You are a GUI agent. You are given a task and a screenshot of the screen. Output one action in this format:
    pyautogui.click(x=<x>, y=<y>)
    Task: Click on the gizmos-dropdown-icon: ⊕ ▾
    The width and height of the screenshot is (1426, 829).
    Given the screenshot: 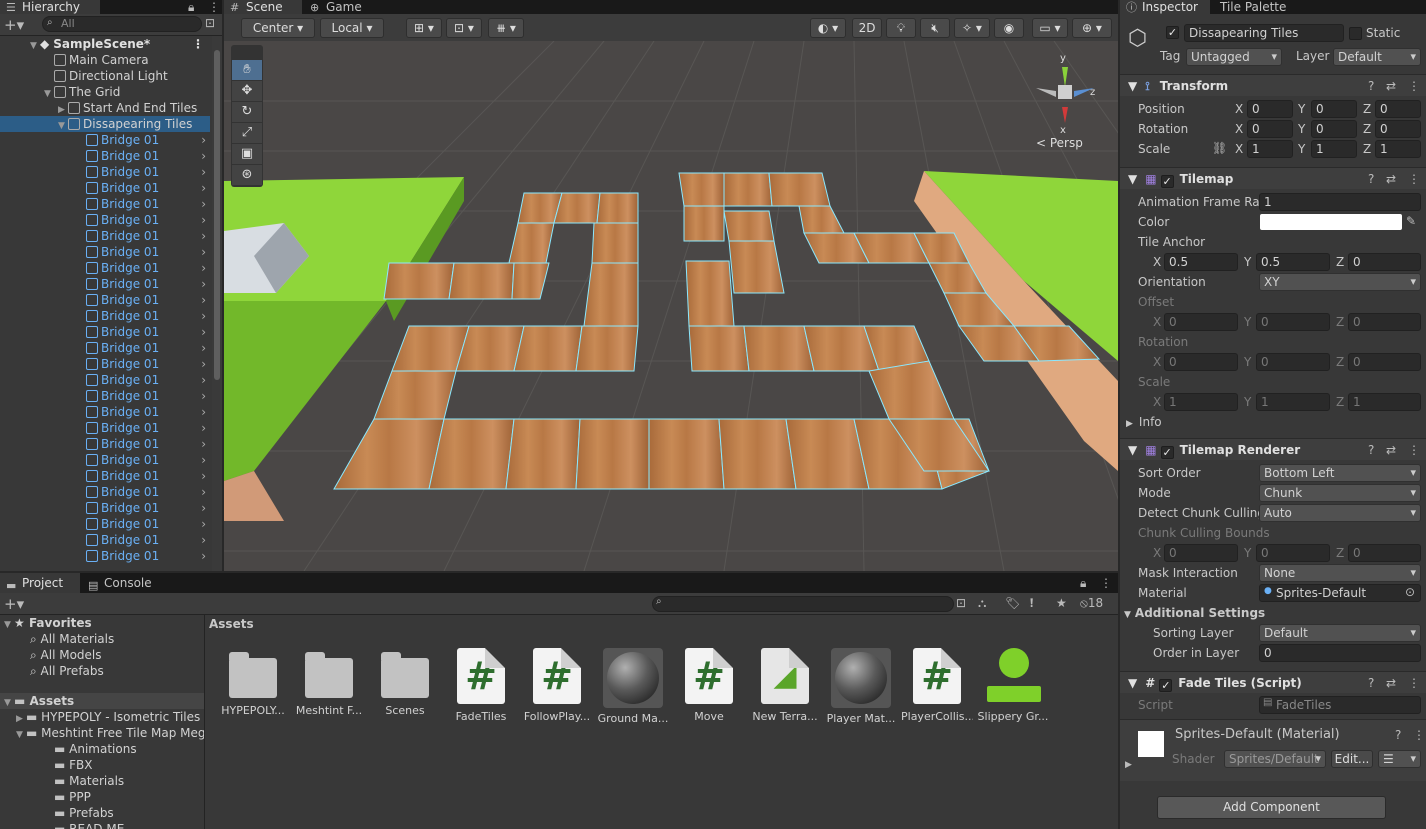 What is the action you would take?
    pyautogui.click(x=1092, y=28)
    